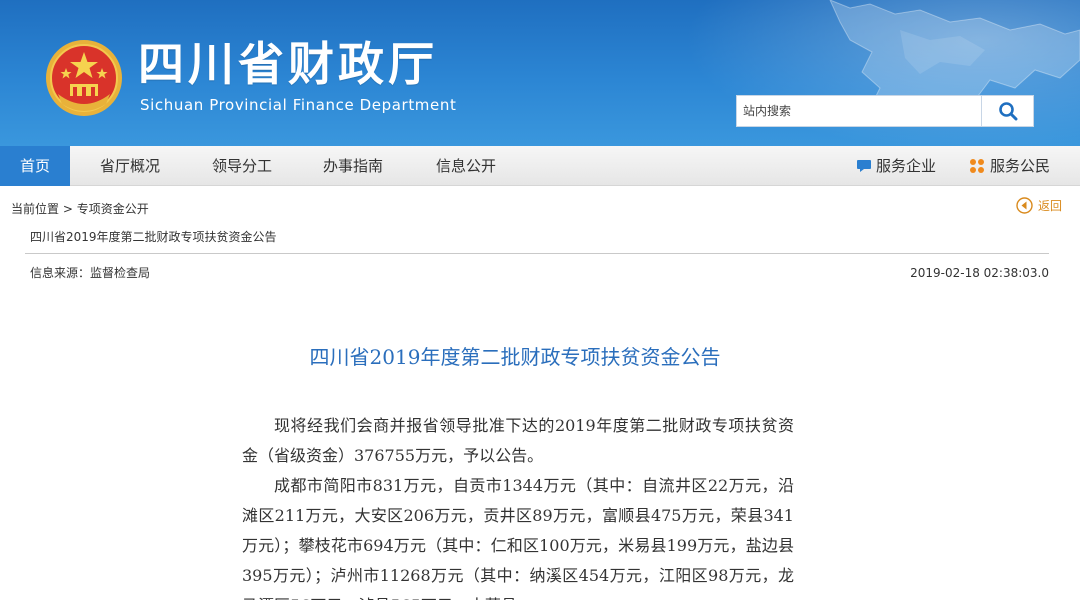  What do you see at coordinates (242, 166) in the screenshot?
I see `nav-item-leadership: 领导分工` at bounding box center [242, 166].